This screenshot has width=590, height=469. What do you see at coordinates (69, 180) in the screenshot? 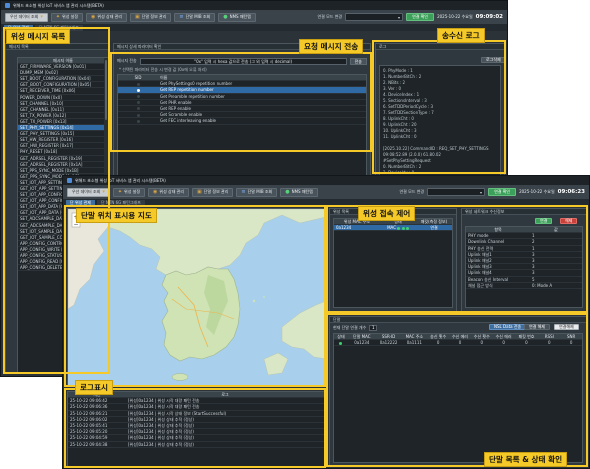
I see `app-logo-icon` at bounding box center [69, 180].